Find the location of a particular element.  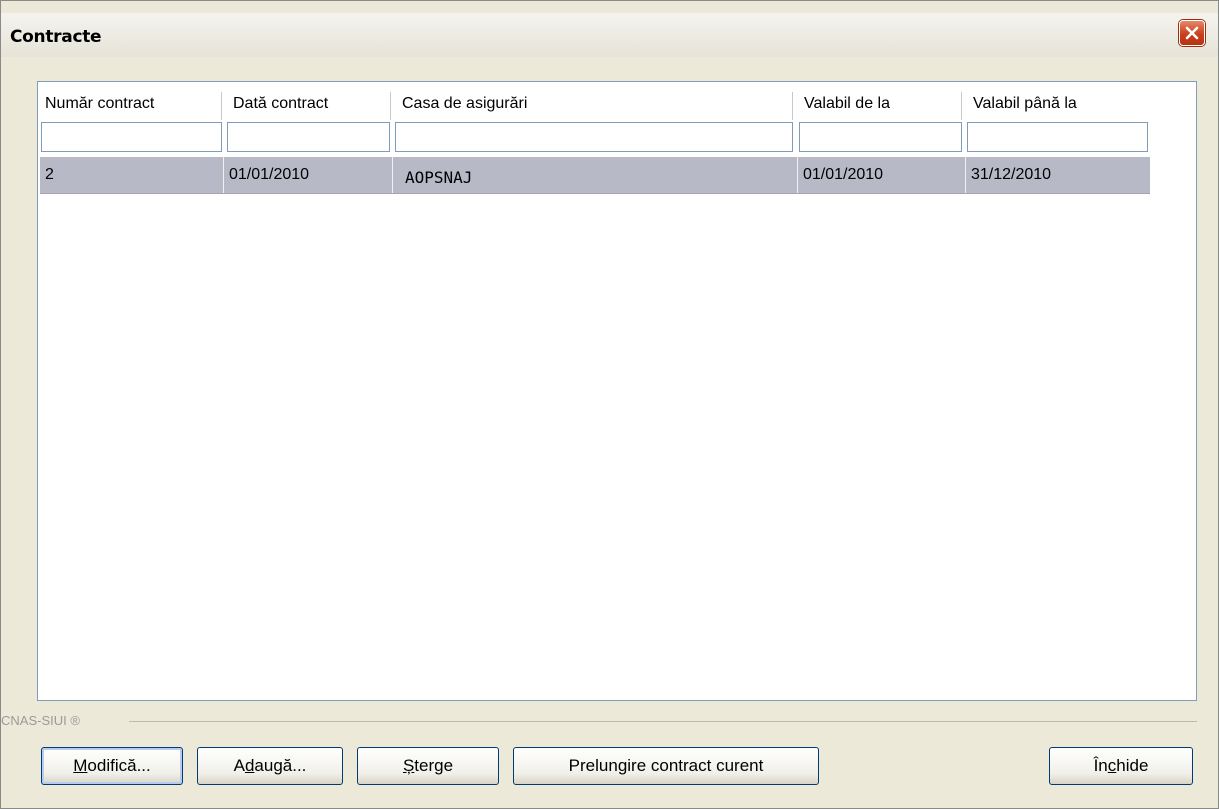

column-header-casa-asigurari: Casa de asigurări is located at coordinates (594, 103).